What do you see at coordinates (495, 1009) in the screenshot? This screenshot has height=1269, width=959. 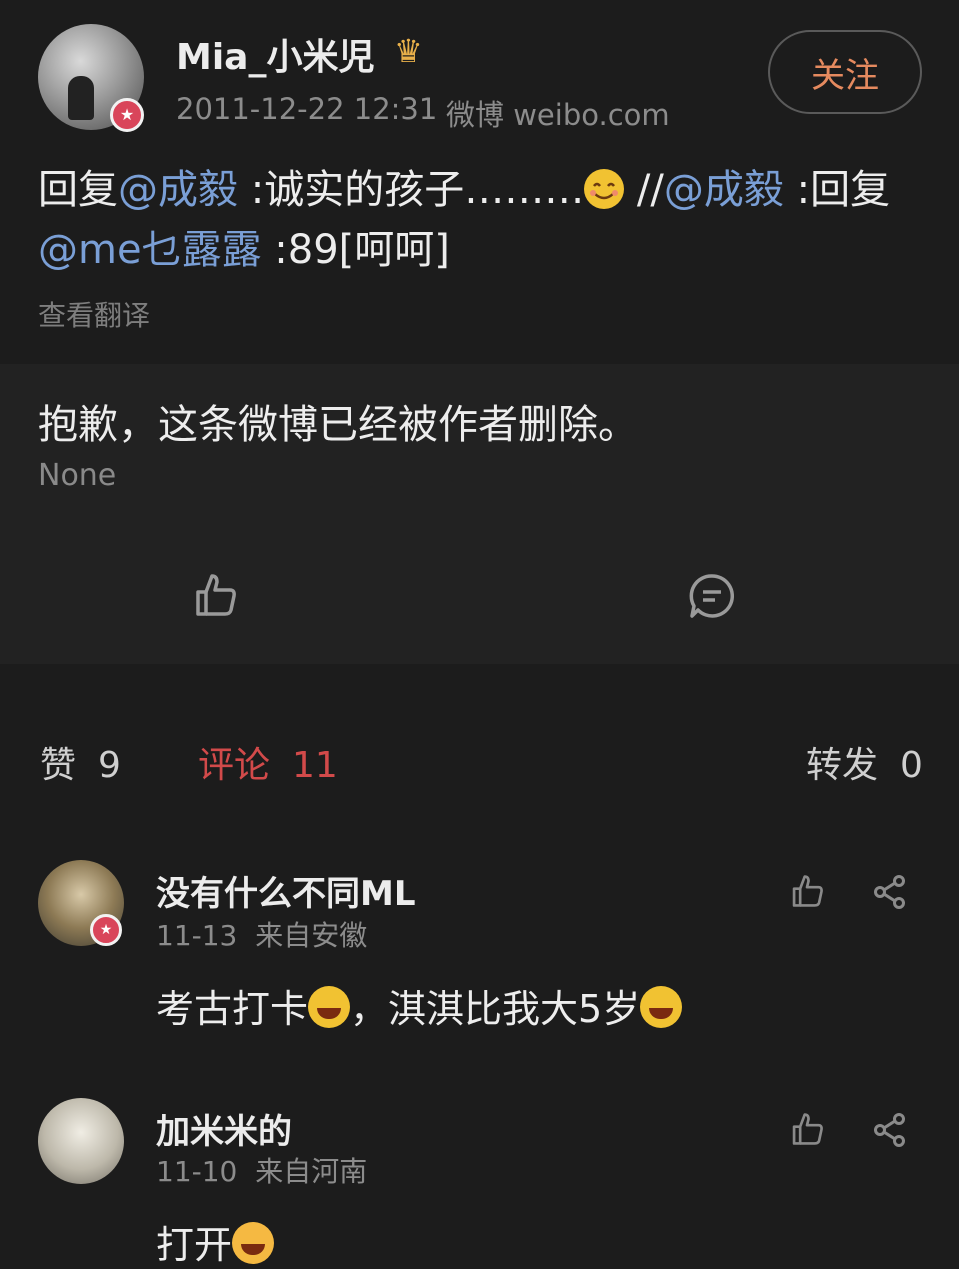 I see `comment-text-part: ，淇淇比我大5岁` at bounding box center [495, 1009].